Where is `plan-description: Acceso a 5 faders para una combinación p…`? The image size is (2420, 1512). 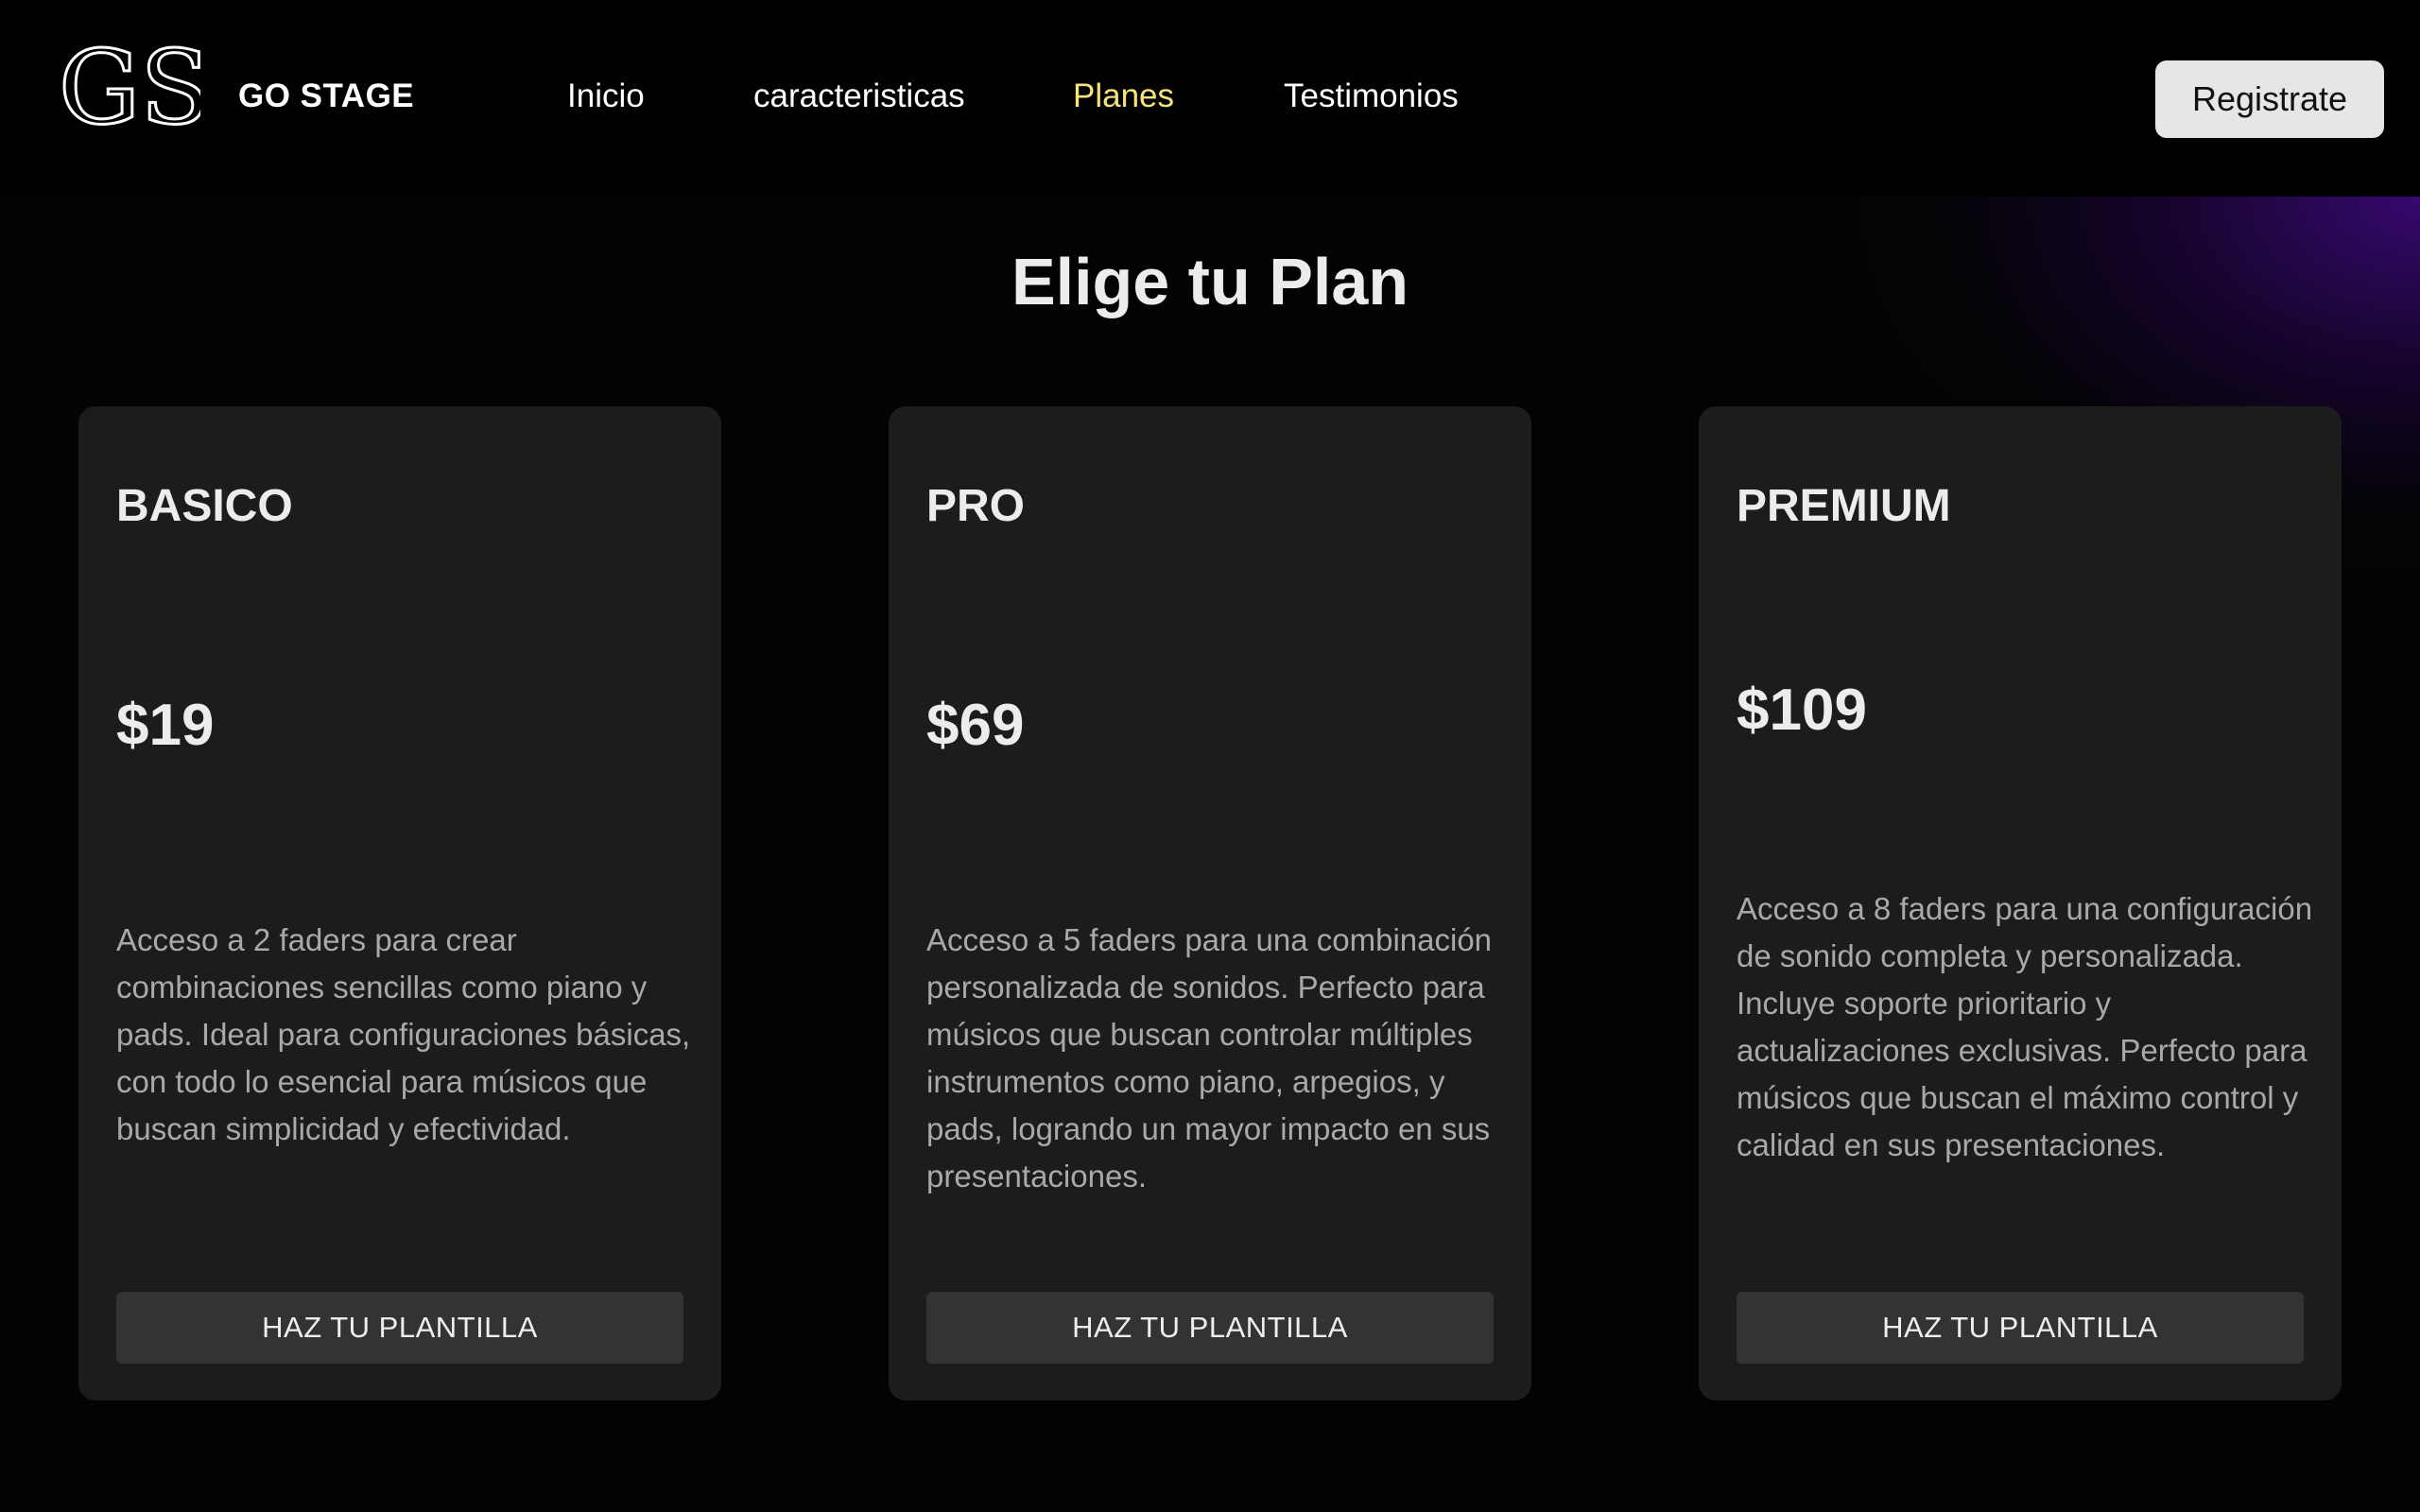 plan-description: Acceso a 5 faders para una combinación p… is located at coordinates (1210, 1058).